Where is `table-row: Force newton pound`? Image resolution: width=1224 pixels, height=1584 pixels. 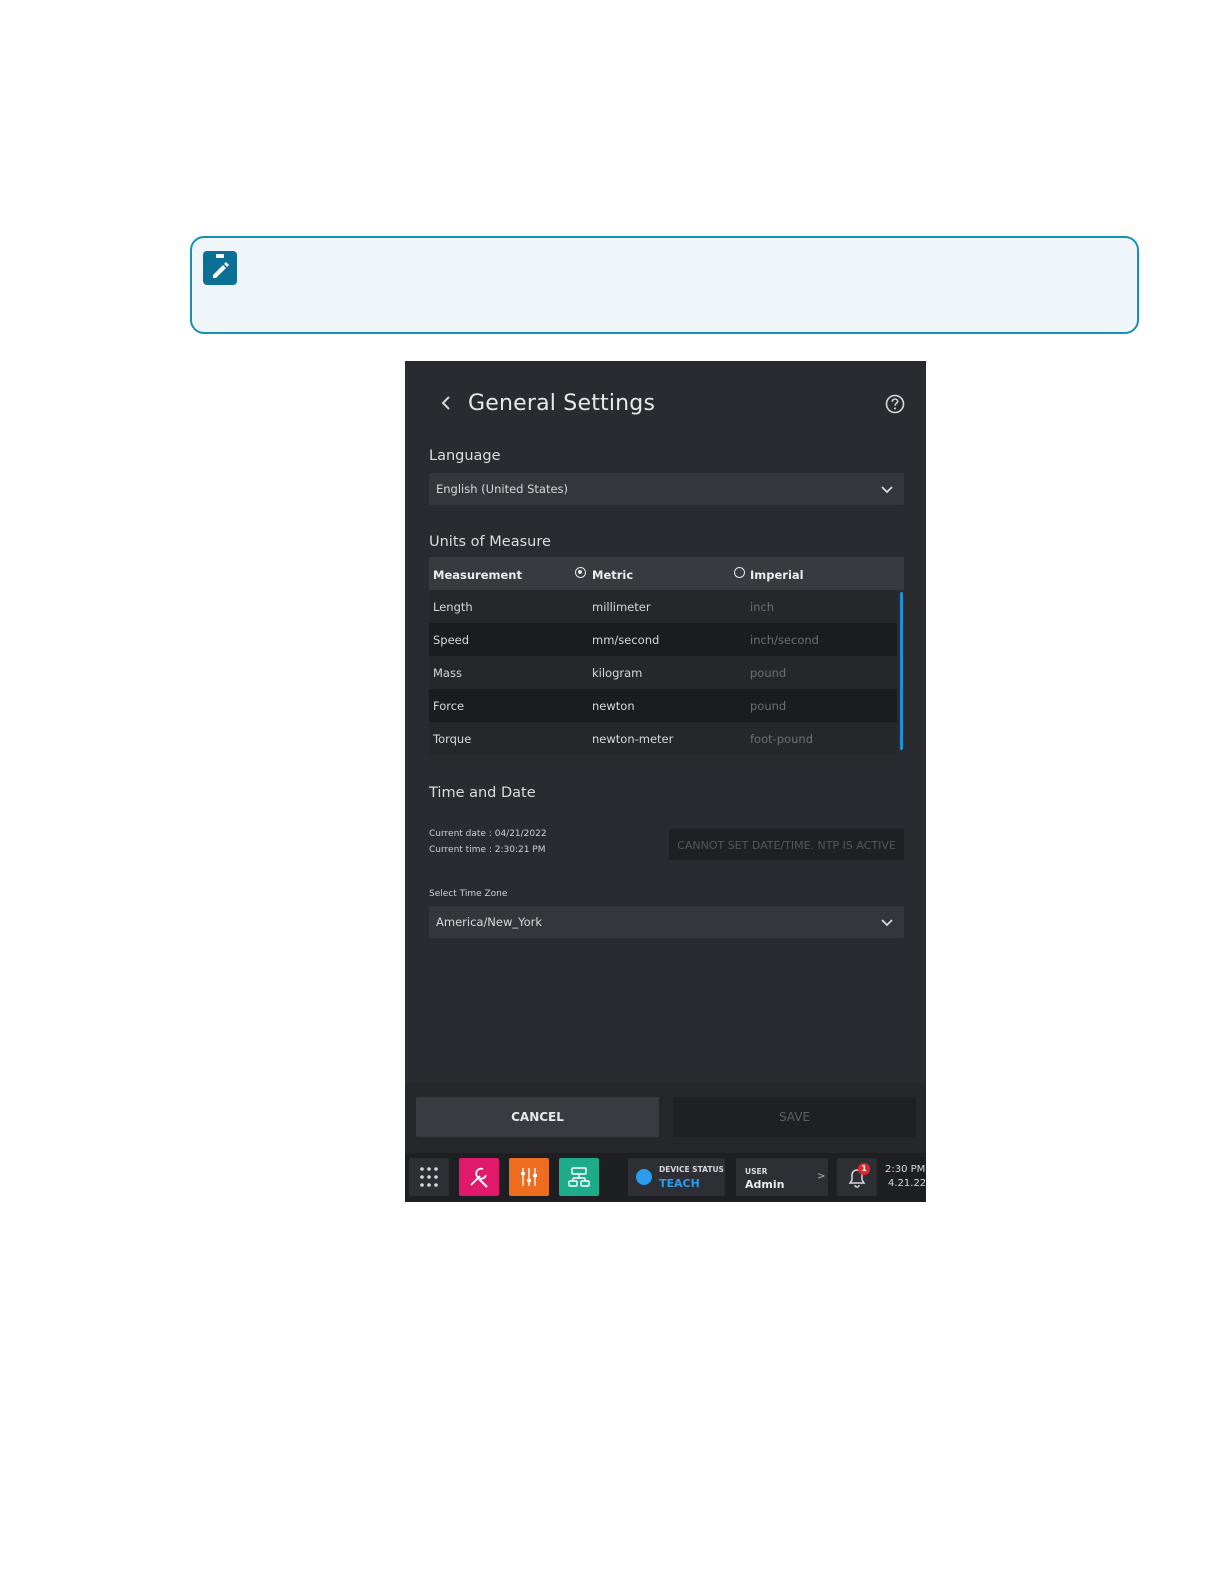
table-row: Force newton pound is located at coordinates (663, 705).